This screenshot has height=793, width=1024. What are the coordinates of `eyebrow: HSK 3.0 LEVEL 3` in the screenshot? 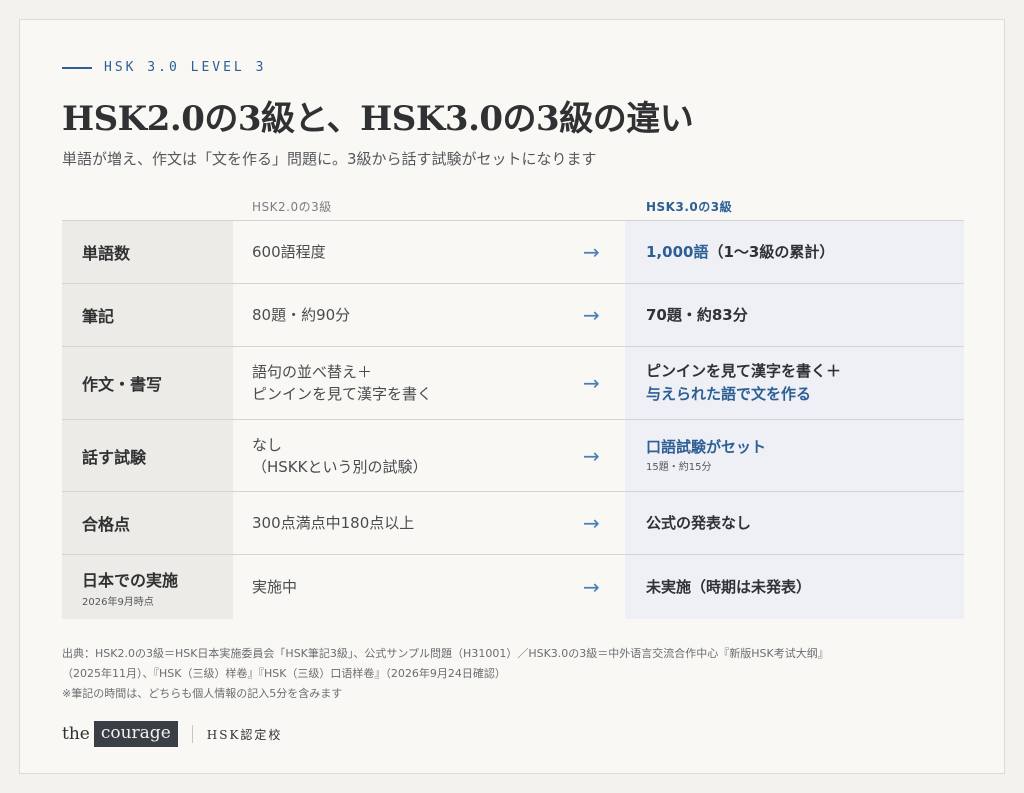 It's located at (164, 67).